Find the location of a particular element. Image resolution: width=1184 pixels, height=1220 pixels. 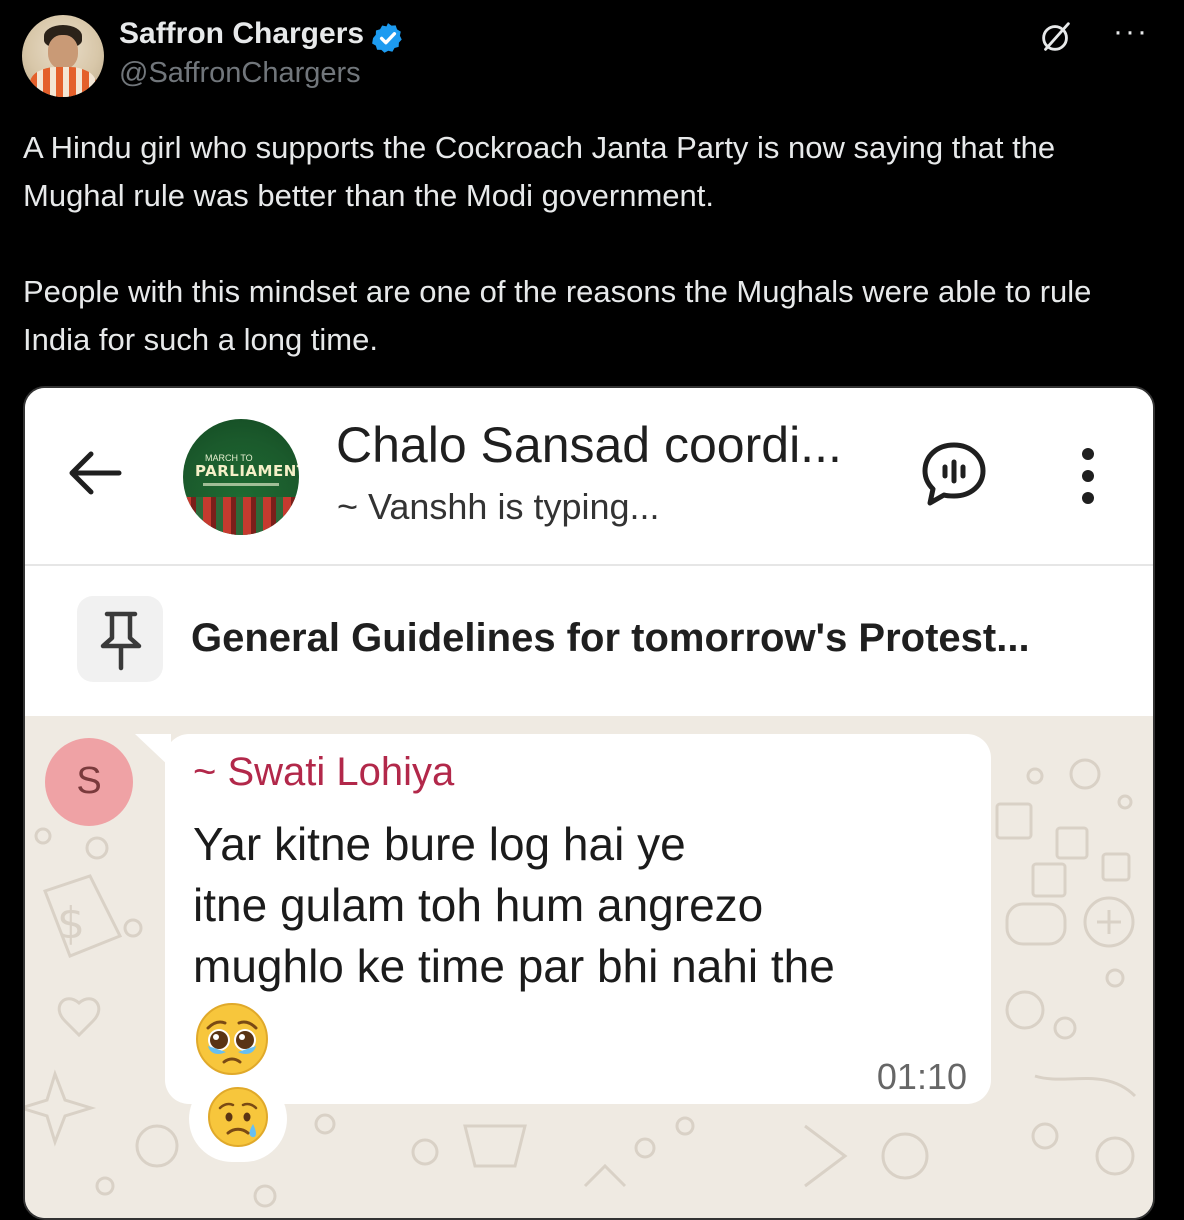

pleading-face-with-tears-icon is located at coordinates (232, 1039).